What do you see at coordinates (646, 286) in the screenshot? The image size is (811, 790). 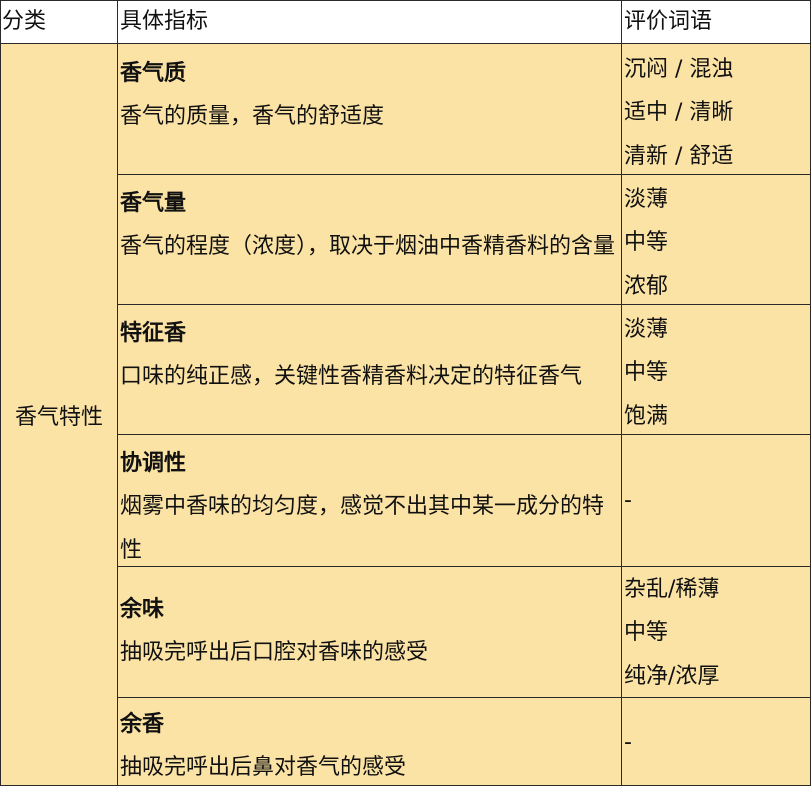 I see `term: 浓郁` at bounding box center [646, 286].